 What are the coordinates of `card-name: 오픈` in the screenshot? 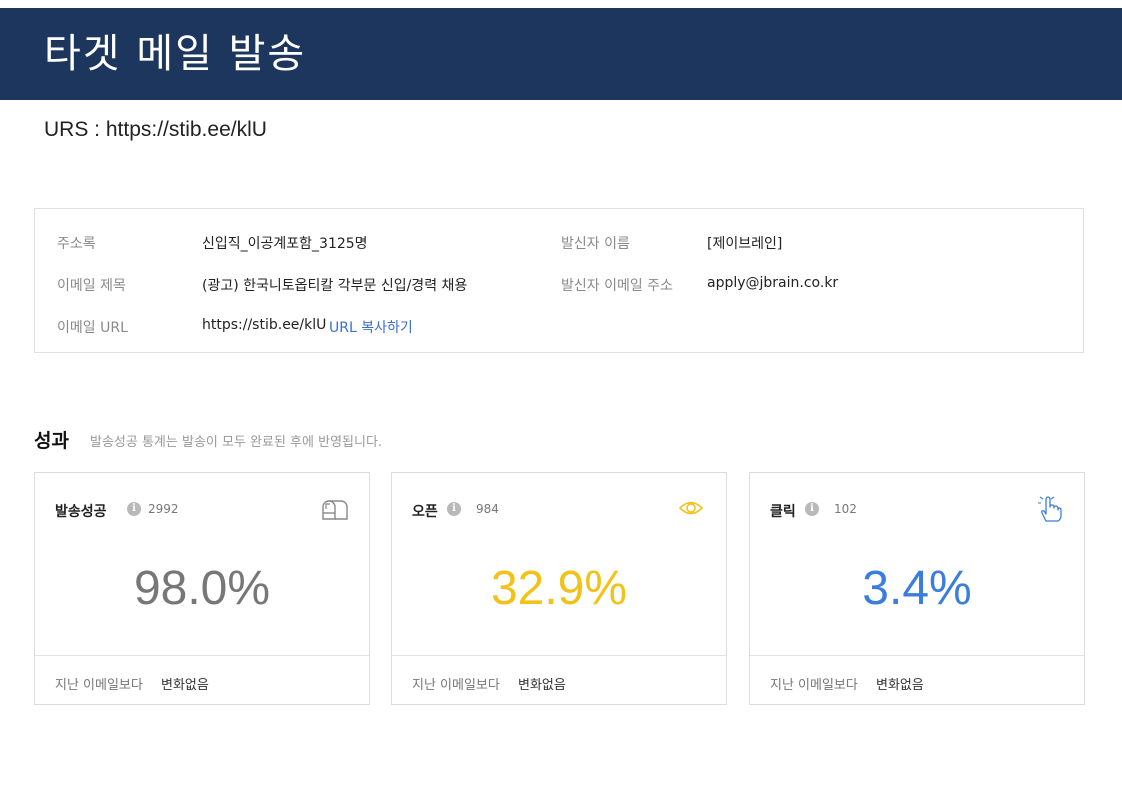 It's located at (425, 512).